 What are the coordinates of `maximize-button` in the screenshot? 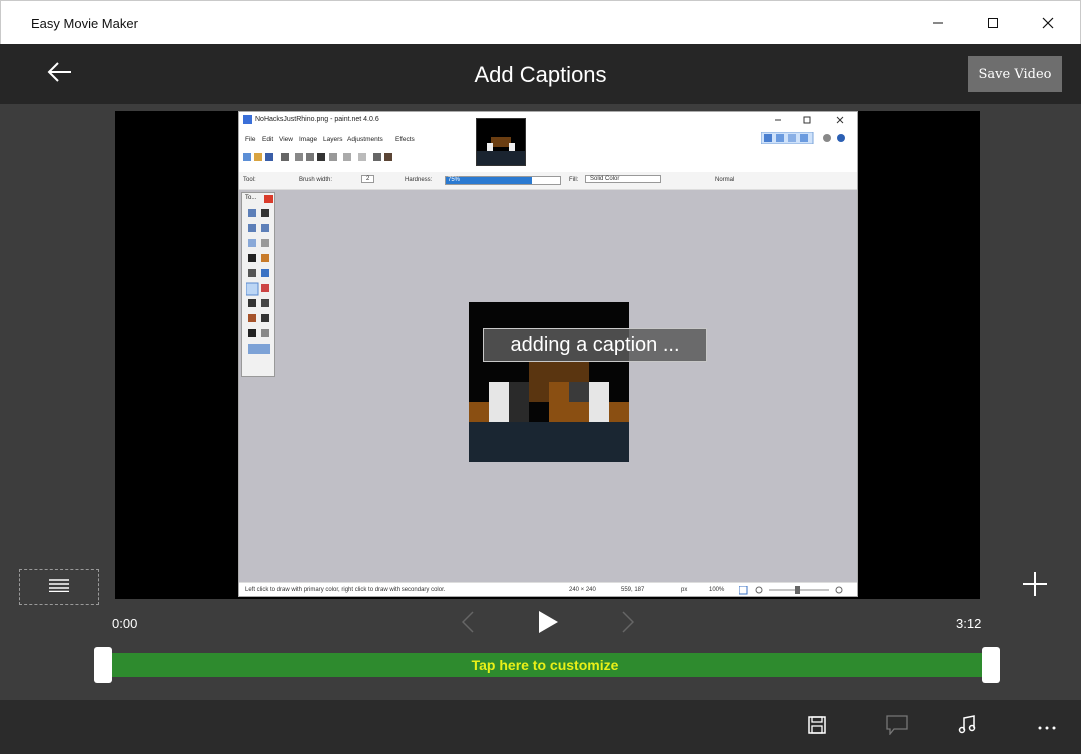 It's located at (993, 23).